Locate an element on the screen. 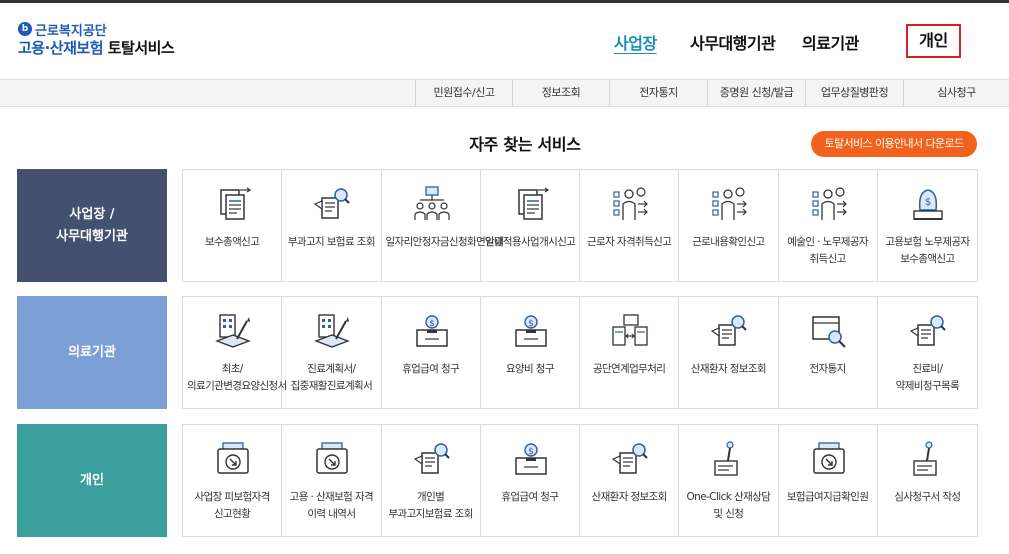  service-tile-label: 예술인 · 노무제공자 취득신고 is located at coordinates (827, 250).